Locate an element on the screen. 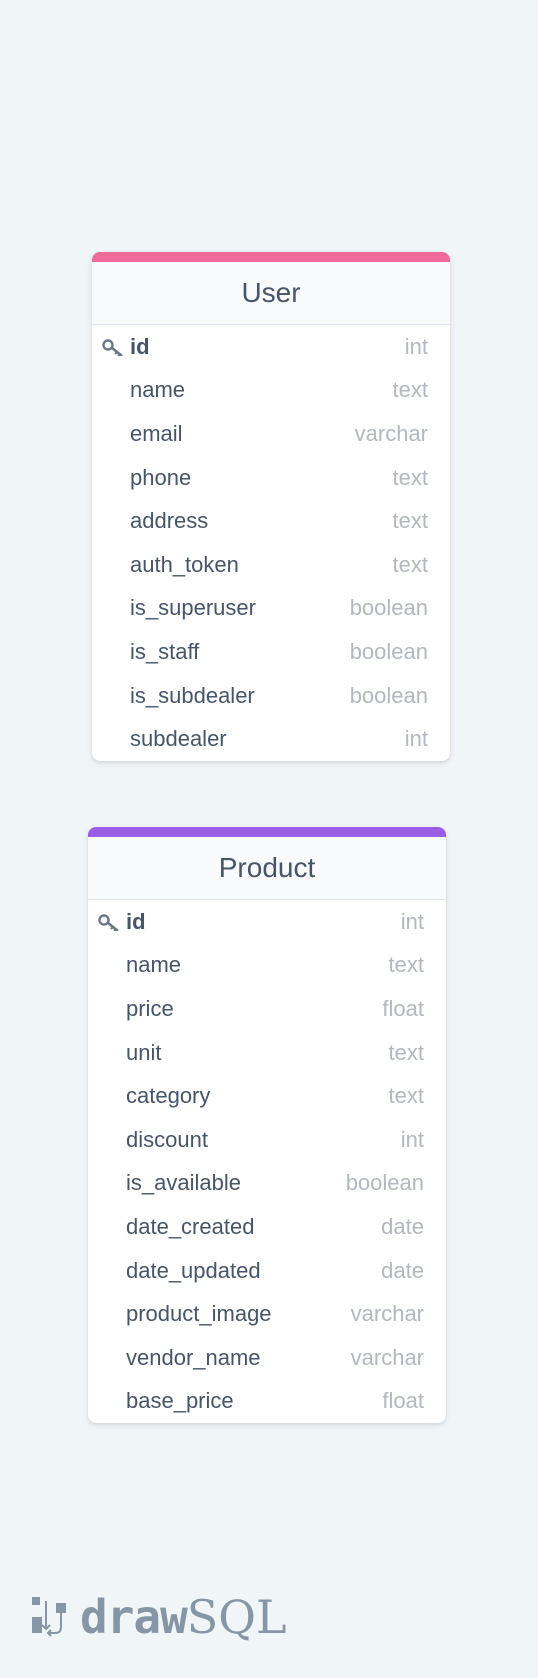 The height and width of the screenshot is (1678, 538). drawsql-logo: draw SQL is located at coordinates (158, 1617).